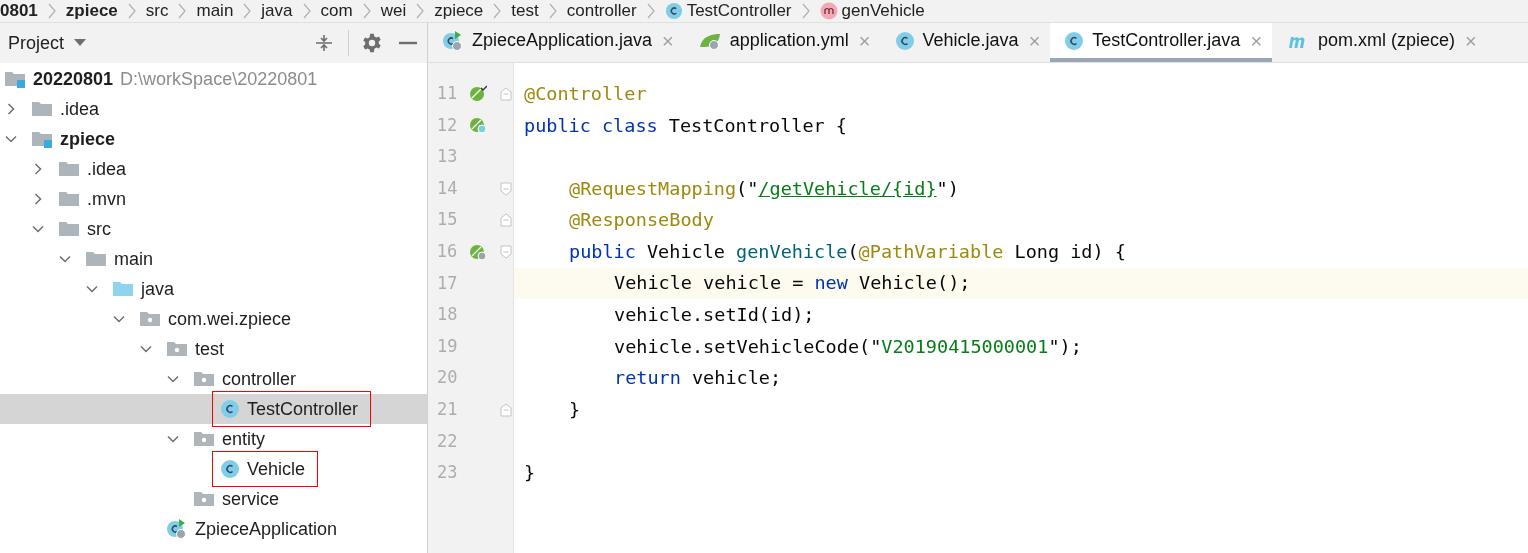  Describe the element at coordinates (408, 43) in the screenshot. I see `minimize-icon` at that location.